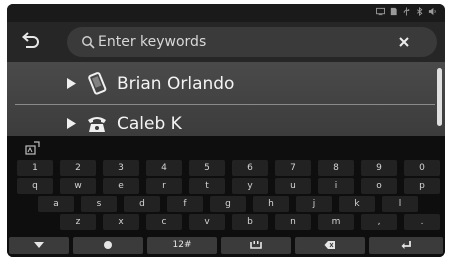 The width and height of the screenshot is (451, 260). Describe the element at coordinates (293, 186) in the screenshot. I see `key: u` at that location.